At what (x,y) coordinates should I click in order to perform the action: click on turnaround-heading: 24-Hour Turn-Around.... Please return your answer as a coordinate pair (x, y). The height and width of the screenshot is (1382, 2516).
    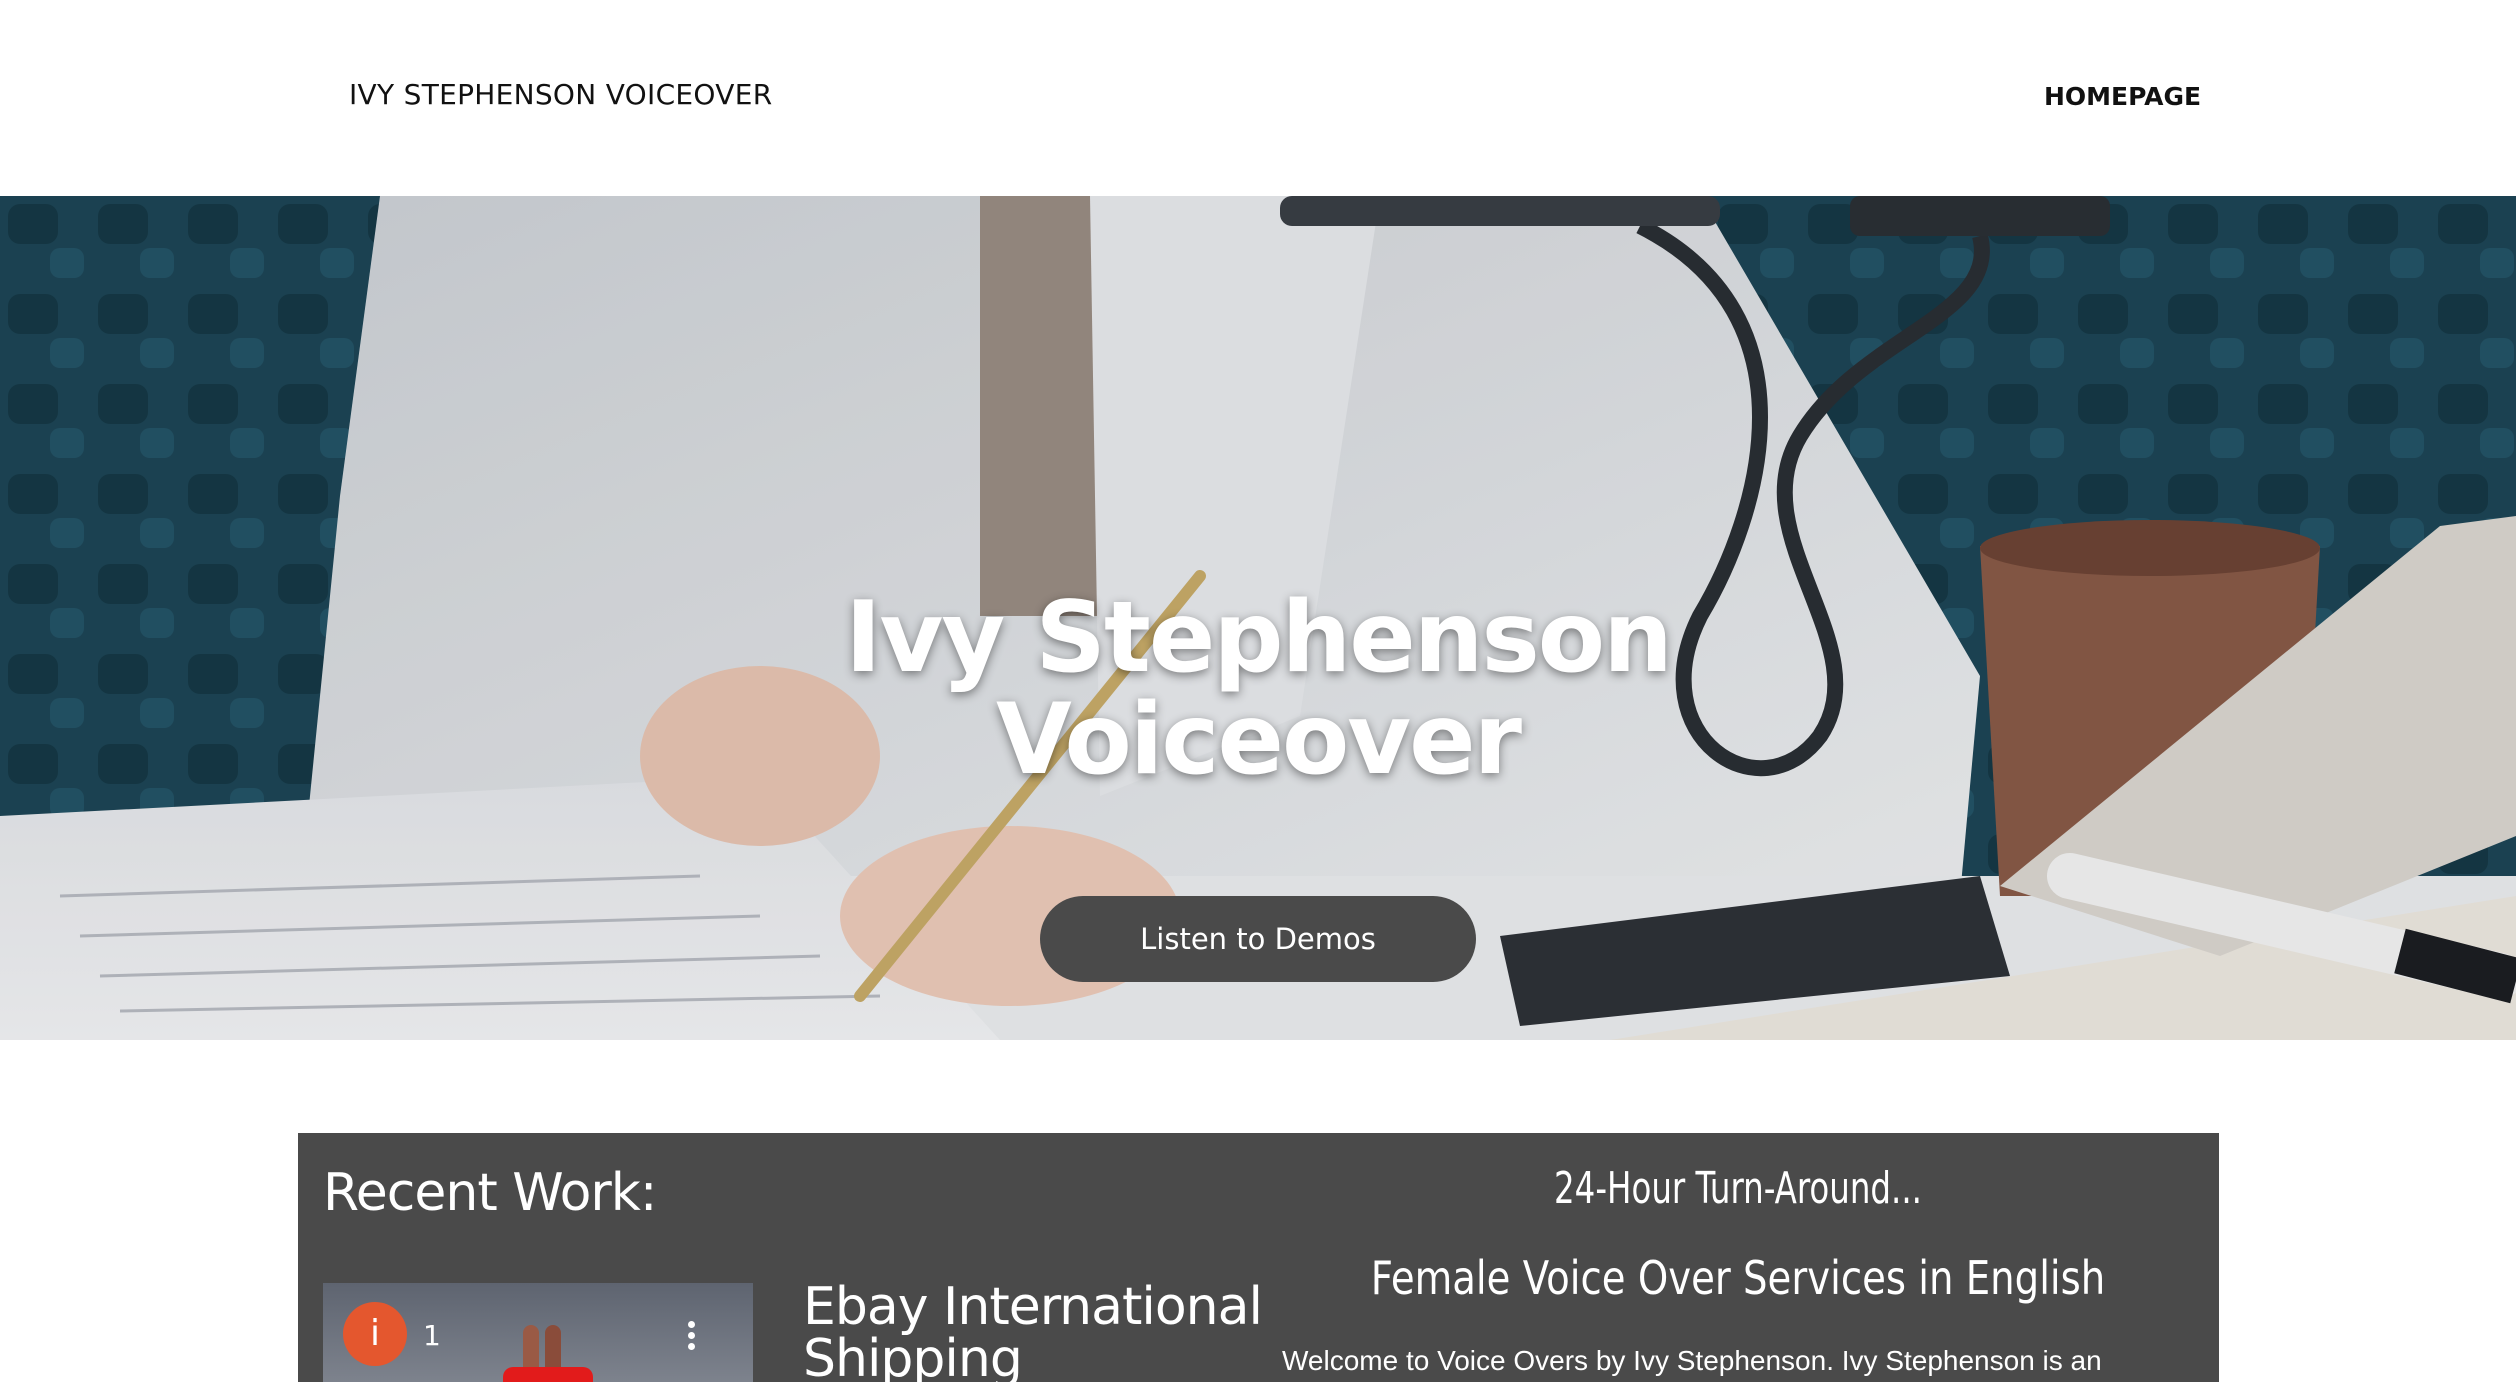
    Looking at the image, I should click on (1738, 1188).